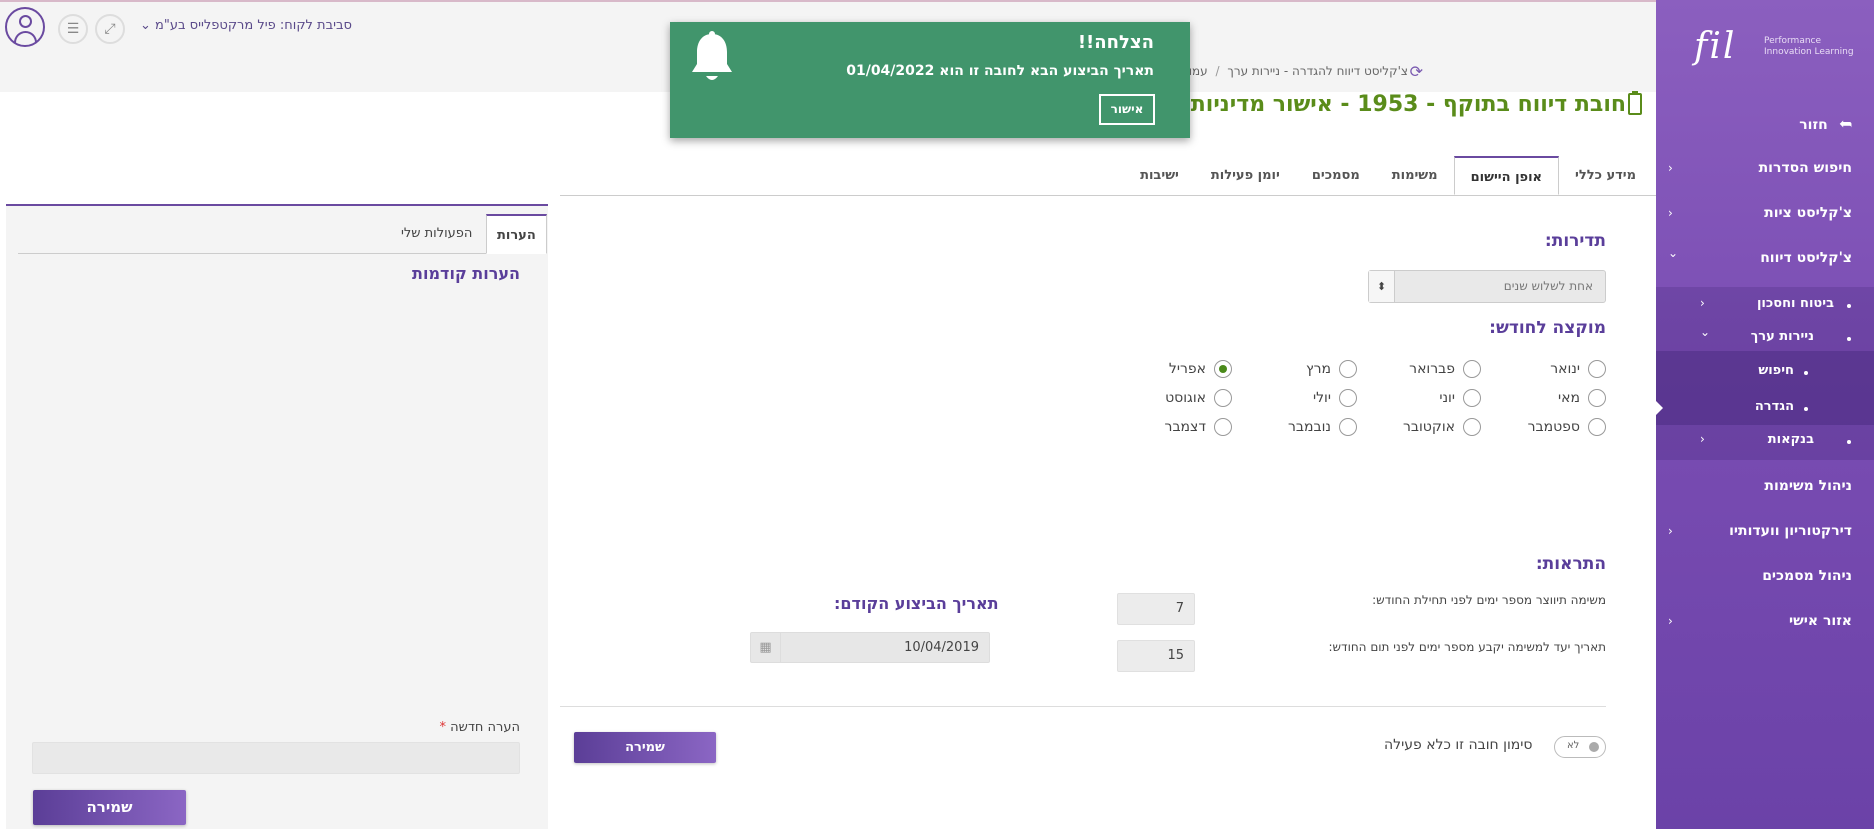  I want to click on month-radio-october: אוקטובר, so click(1442, 427).